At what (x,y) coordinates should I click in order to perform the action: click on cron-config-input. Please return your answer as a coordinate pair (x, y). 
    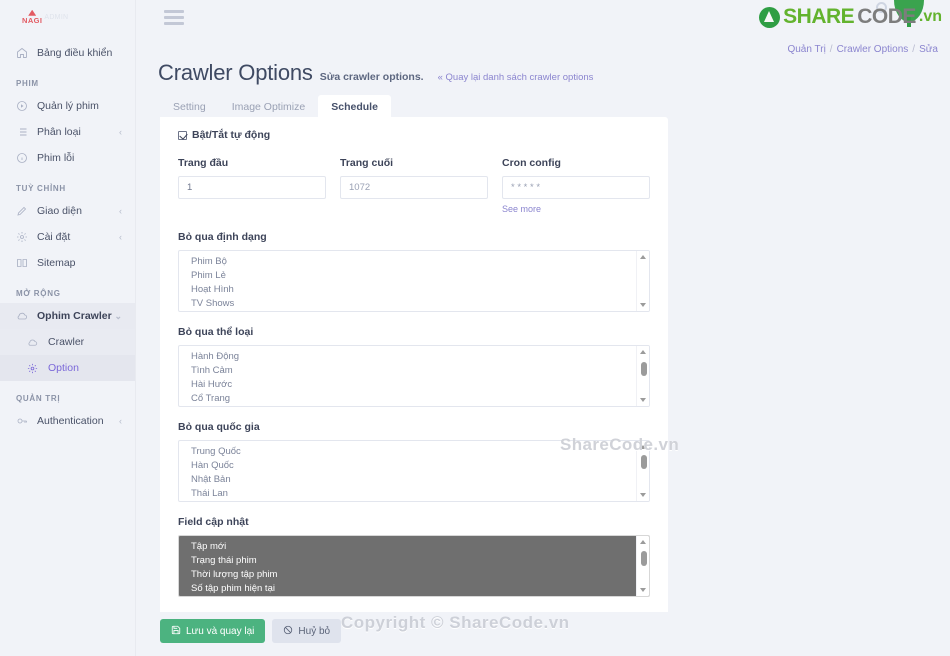
    Looking at the image, I should click on (576, 187).